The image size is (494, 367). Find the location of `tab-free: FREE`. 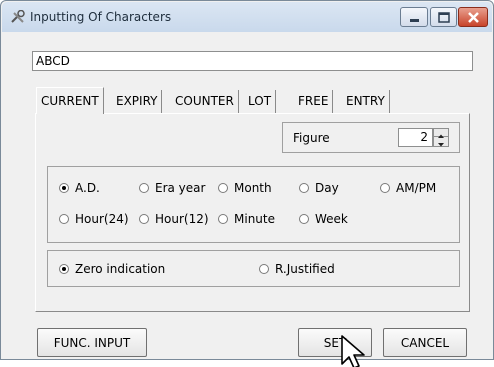

tab-free: FREE is located at coordinates (314, 101).